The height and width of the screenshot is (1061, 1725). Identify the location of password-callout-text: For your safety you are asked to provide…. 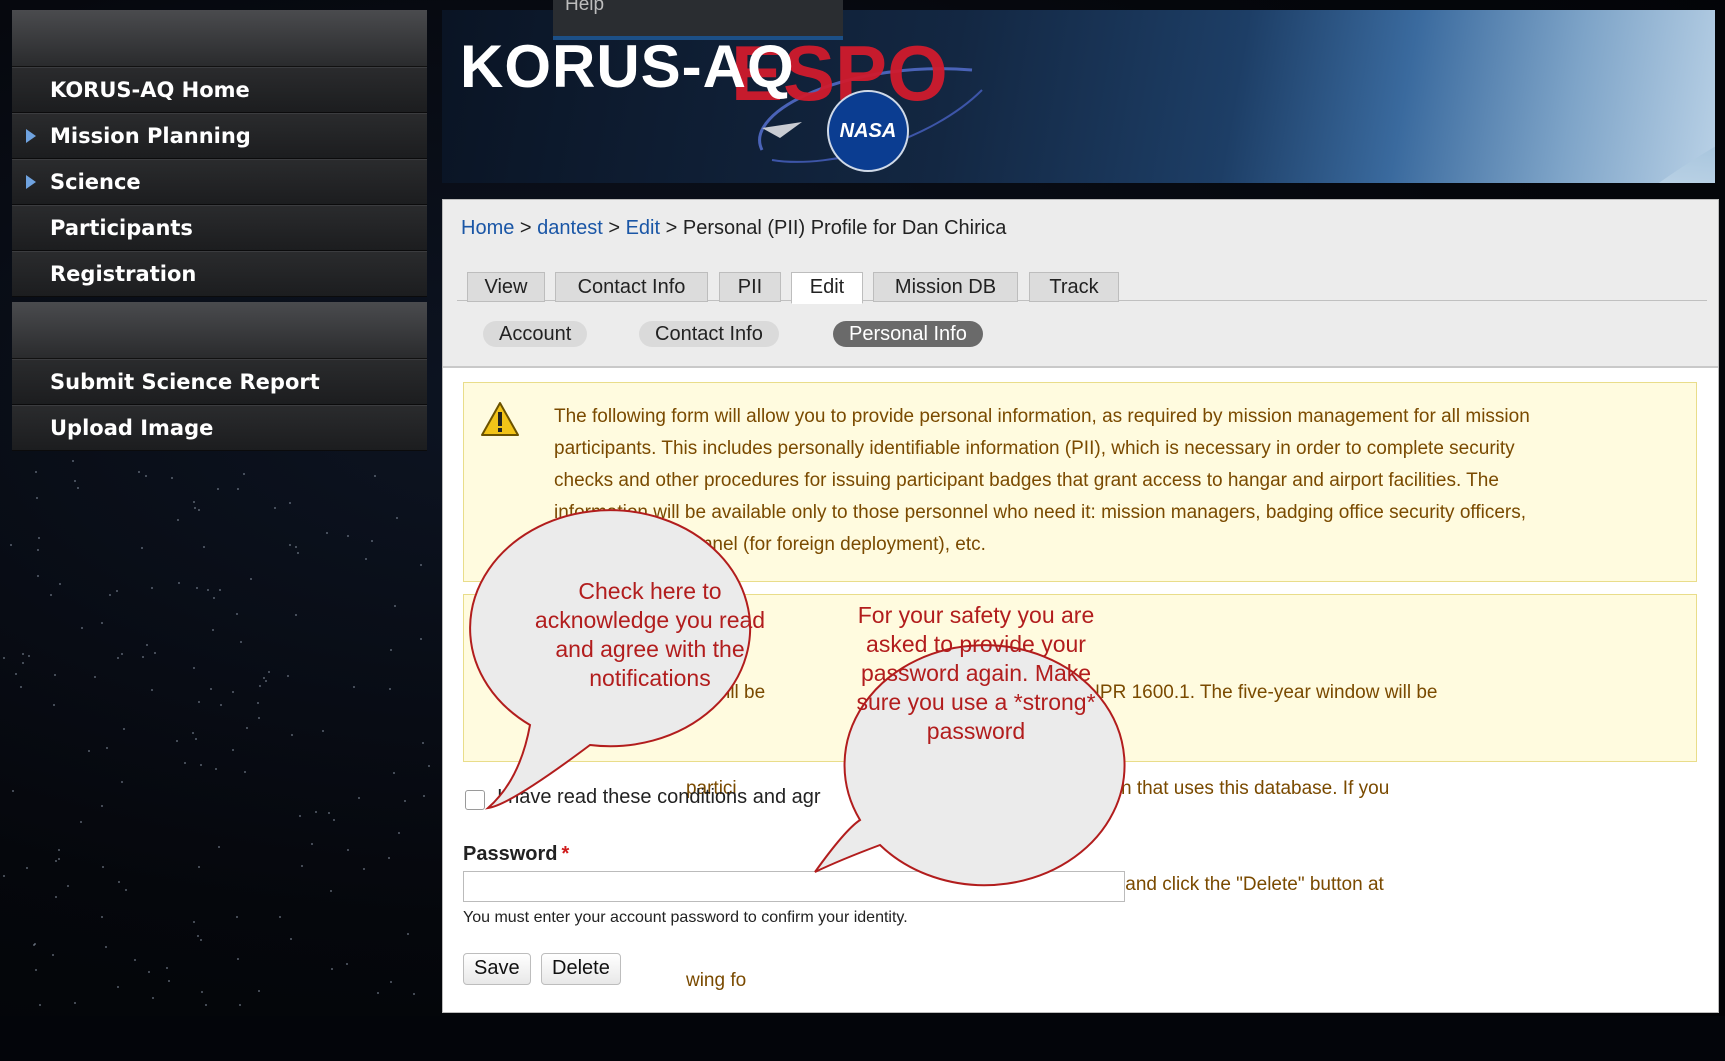
(976, 673).